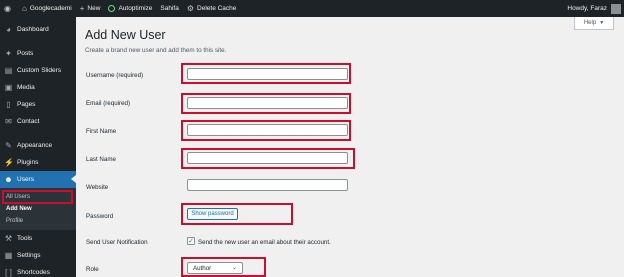 Image resolution: width=624 pixels, height=277 pixels. Describe the element at coordinates (101, 131) in the screenshot. I see `first-name-label: First Name` at that location.